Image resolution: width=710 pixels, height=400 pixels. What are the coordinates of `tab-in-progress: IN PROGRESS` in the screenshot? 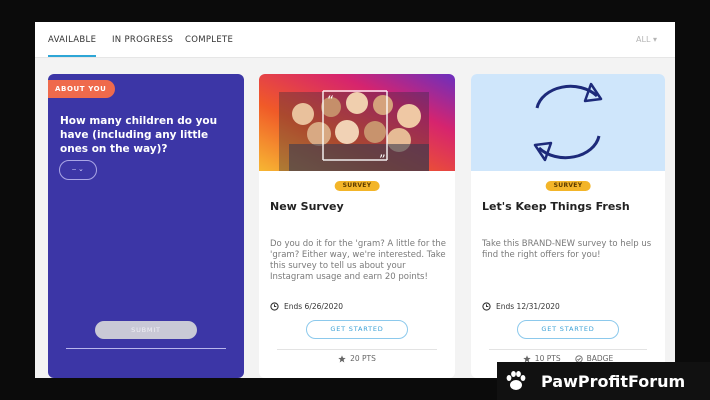 It's located at (142, 40).